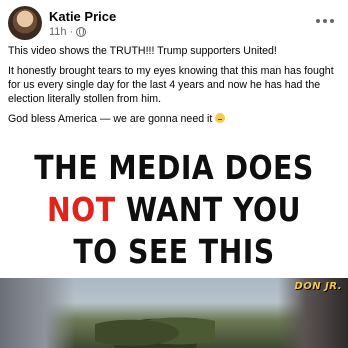 The image size is (348, 348). Describe the element at coordinates (68, 32) in the screenshot. I see `post-meta: 11h ·` at that location.